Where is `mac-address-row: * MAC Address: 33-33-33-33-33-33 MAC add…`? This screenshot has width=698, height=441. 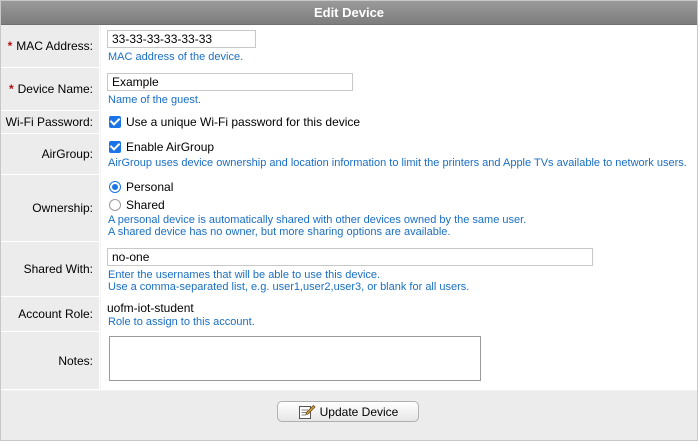
mac-address-row: * MAC Address: 33-33-33-33-33-33 MAC add… is located at coordinates (349, 46).